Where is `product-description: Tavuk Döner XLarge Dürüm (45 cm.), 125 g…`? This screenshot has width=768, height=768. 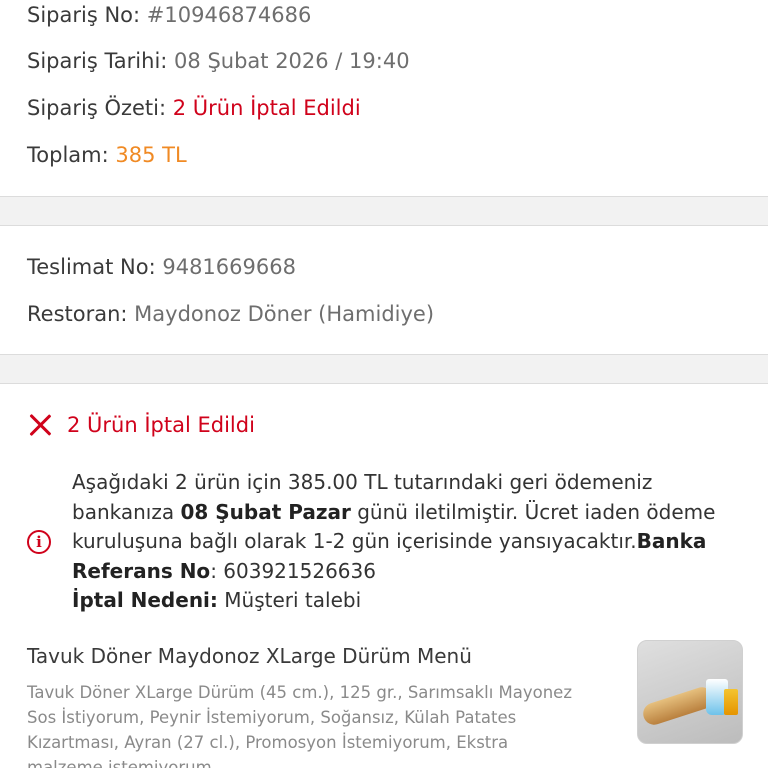
product-description: Tavuk Döner XLarge Dürüm (45 cm.), 125 g… is located at coordinates (299, 725).